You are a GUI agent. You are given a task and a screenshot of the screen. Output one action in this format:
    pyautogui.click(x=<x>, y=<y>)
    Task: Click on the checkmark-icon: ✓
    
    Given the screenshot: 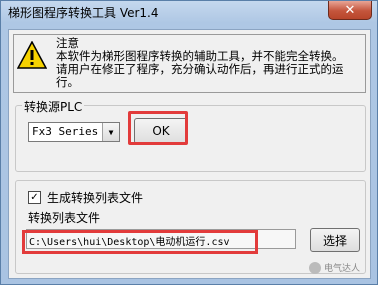 What is the action you would take?
    pyautogui.click(x=34, y=197)
    